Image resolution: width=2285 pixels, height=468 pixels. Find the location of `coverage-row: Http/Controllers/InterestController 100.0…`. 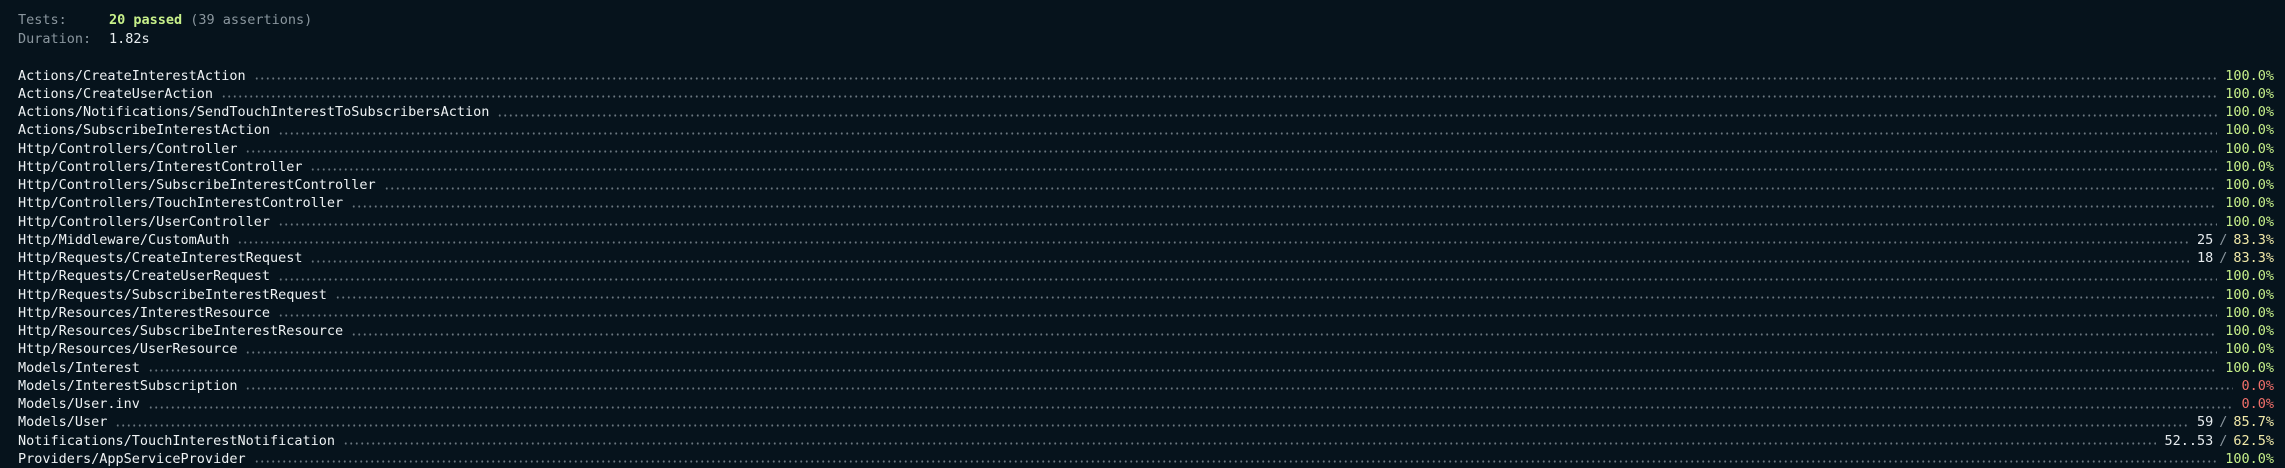

coverage-row: Http/Controllers/InterestController 100.0… is located at coordinates (1146, 167).